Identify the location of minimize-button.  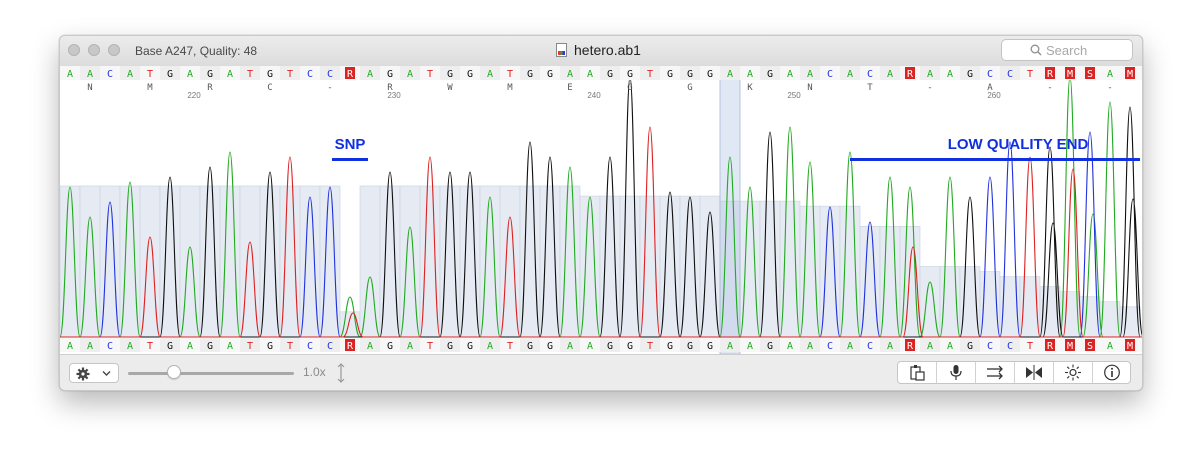
(94, 50).